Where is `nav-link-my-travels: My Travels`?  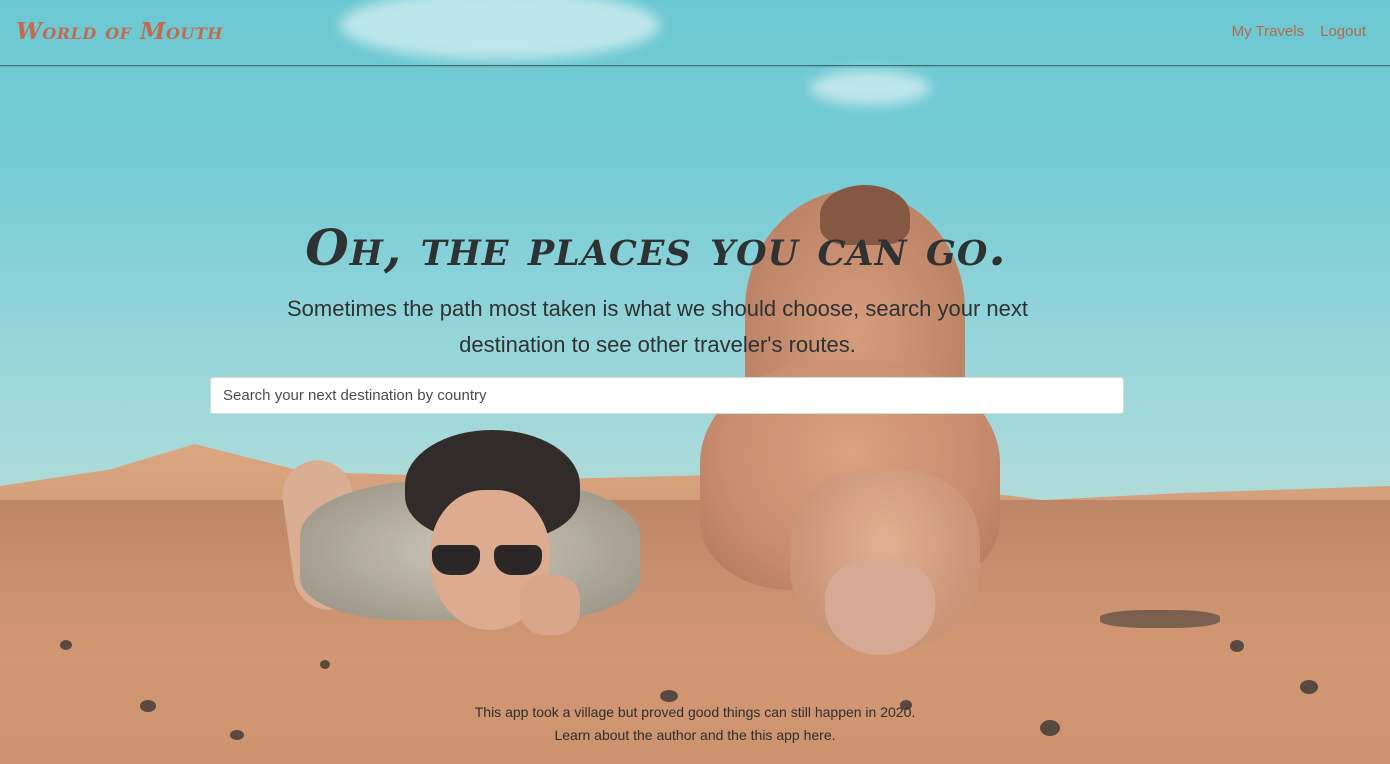
nav-link-my-travels: My Travels is located at coordinates (1268, 31).